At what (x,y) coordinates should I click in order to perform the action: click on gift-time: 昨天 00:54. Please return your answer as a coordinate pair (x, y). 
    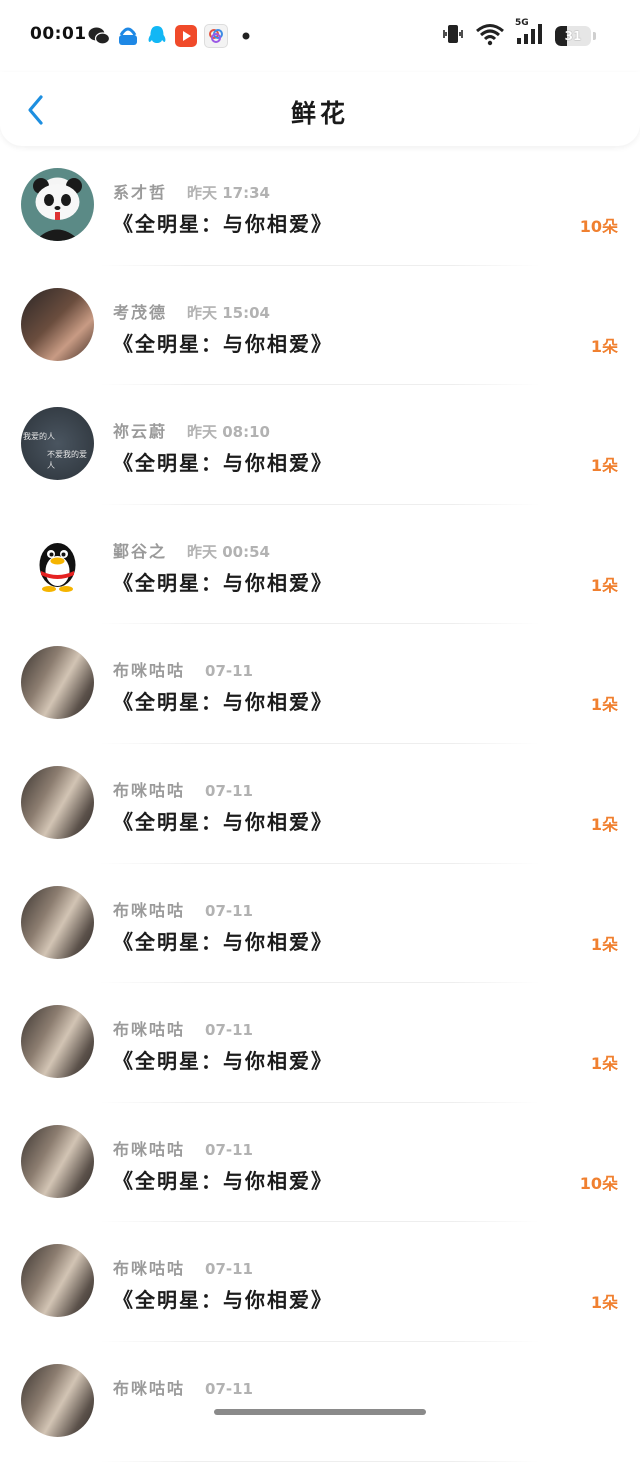
    Looking at the image, I should click on (228, 551).